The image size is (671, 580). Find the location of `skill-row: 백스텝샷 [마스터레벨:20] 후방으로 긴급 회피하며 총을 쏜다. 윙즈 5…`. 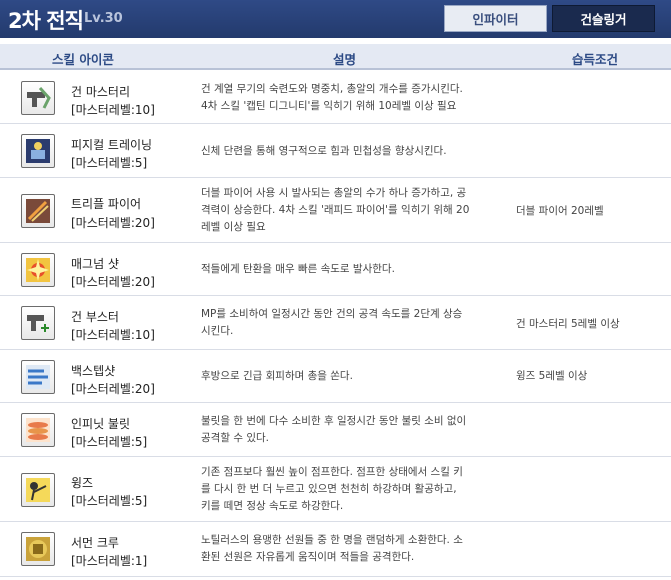

skill-row: 백스텝샷 [마스터레벨:20] 후방으로 긴급 회피하며 총을 쏜다. 윙즈 5… is located at coordinates (335, 377).